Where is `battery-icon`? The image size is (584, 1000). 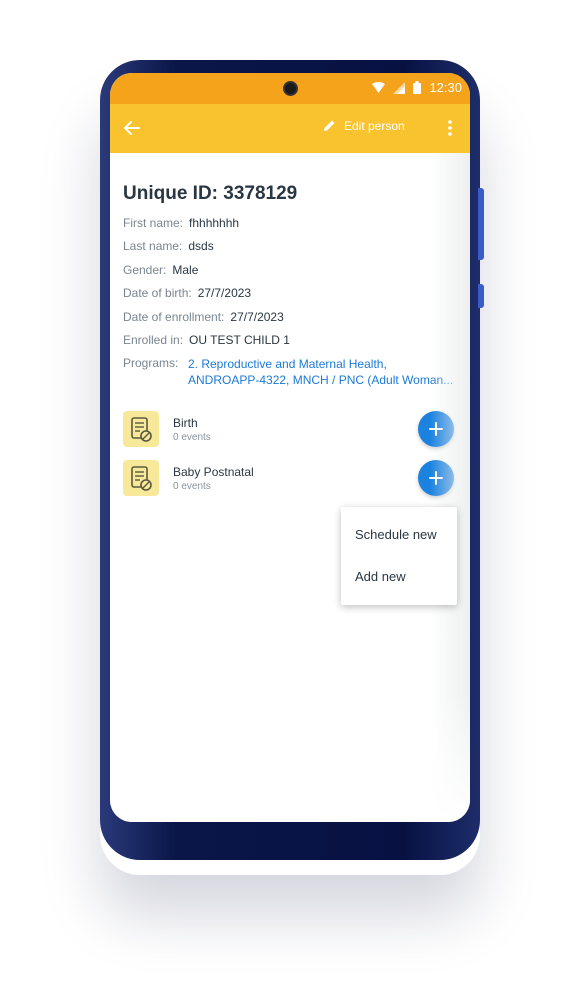 battery-icon is located at coordinates (417, 87).